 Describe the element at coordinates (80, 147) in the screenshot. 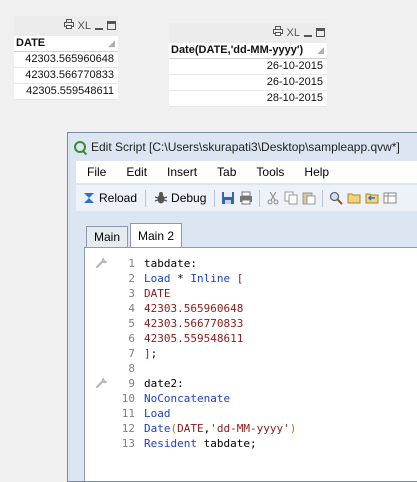

I see `qlikview-app-icon` at that location.